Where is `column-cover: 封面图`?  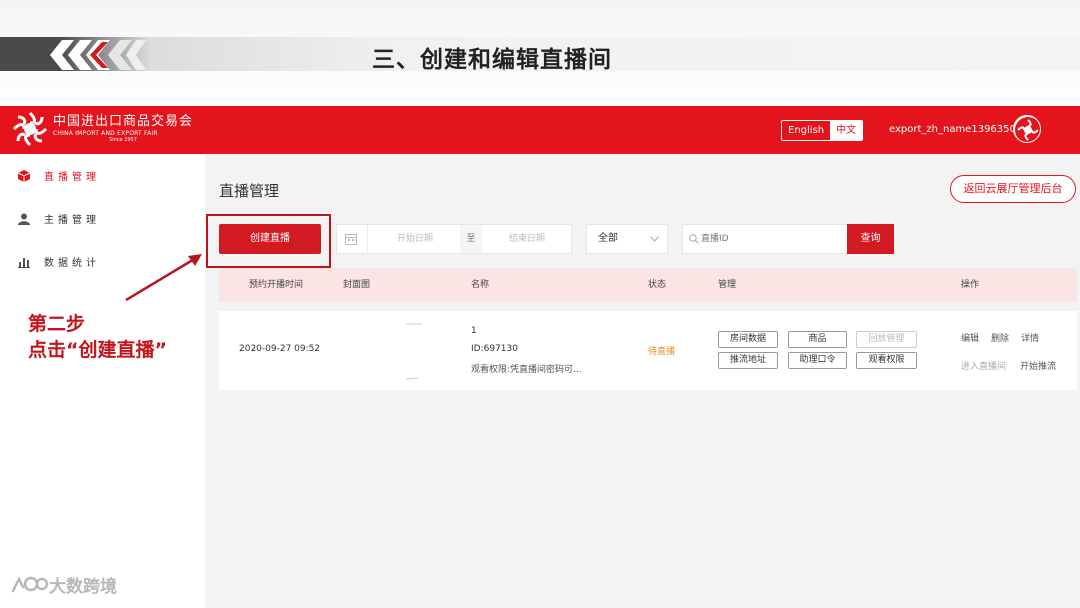
column-cover: 封面图 is located at coordinates (357, 285).